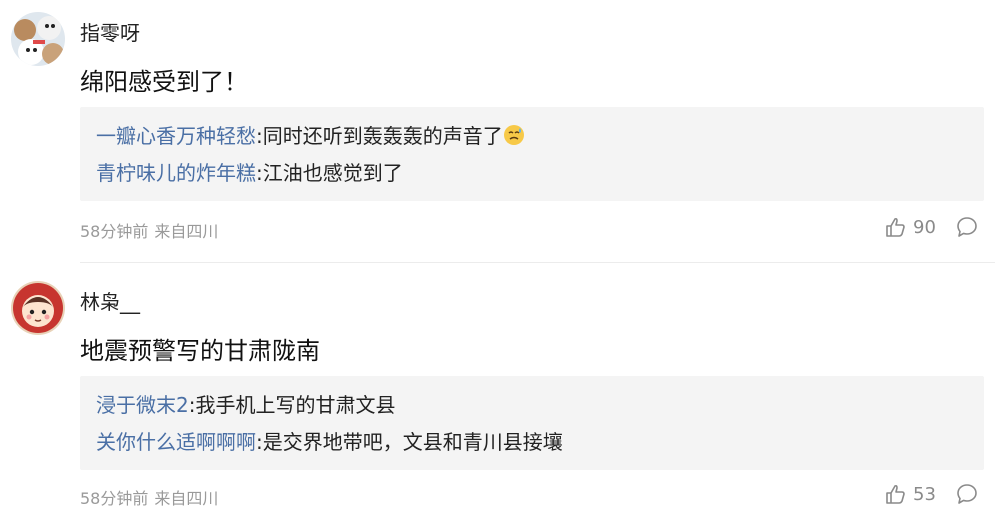  What do you see at coordinates (910, 227) in the screenshot?
I see `like-button: 90` at bounding box center [910, 227].